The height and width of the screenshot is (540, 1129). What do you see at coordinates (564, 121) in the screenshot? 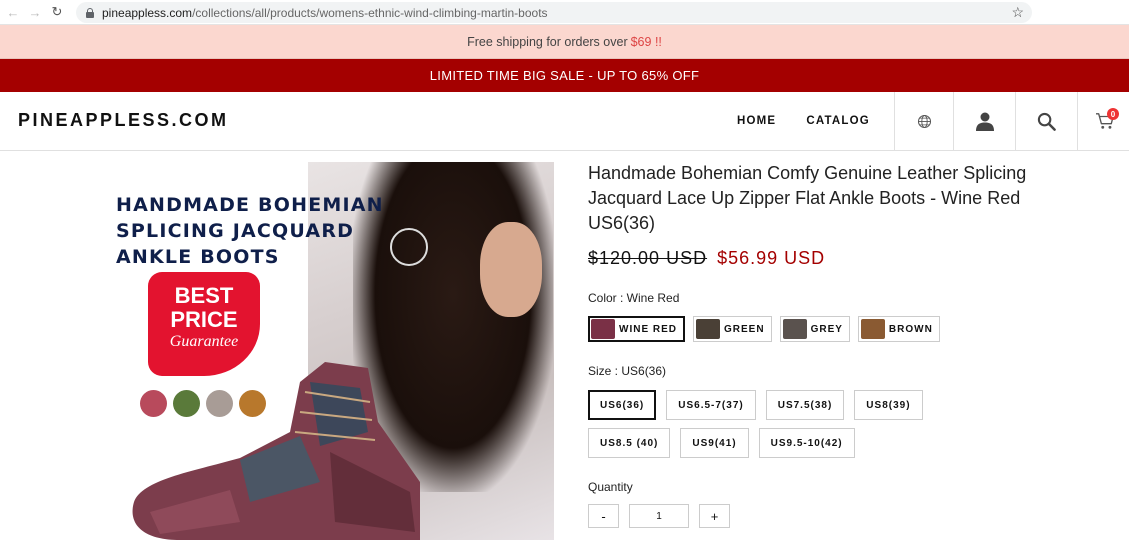
I see `site-header: PINEAPPLESS.COM HOME CATALOG 0` at bounding box center [564, 121].